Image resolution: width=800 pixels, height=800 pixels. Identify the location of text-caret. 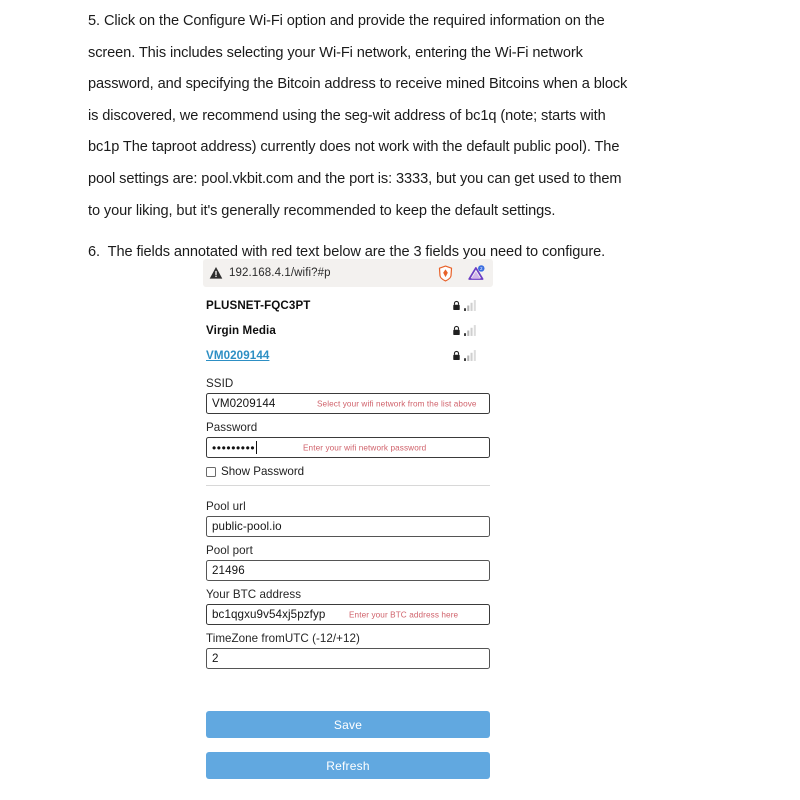
(257, 447).